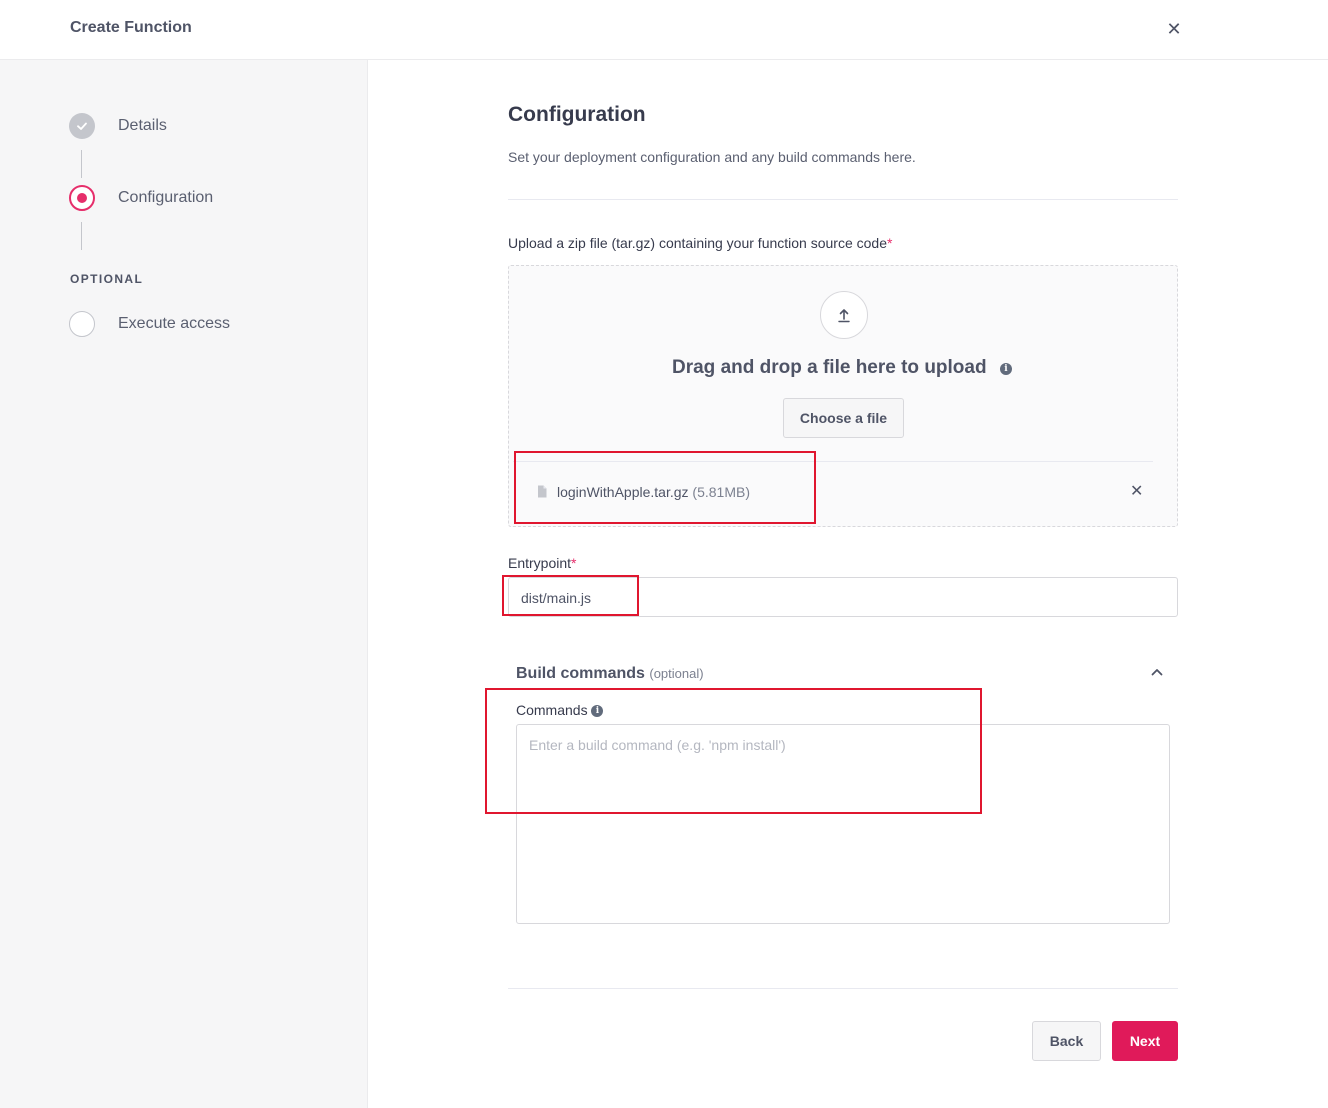  What do you see at coordinates (843, 824) in the screenshot?
I see `commands-textarea` at bounding box center [843, 824].